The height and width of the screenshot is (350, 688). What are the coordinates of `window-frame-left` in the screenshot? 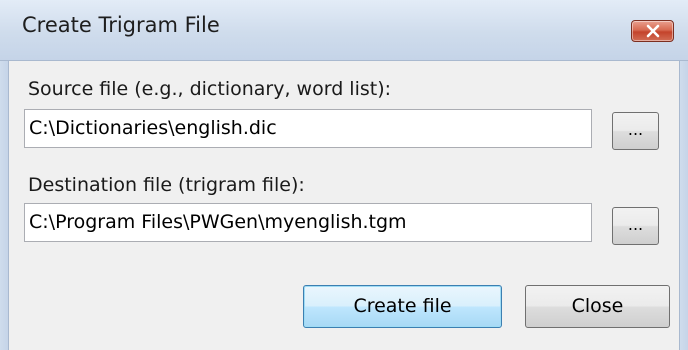 It's located at (4, 205).